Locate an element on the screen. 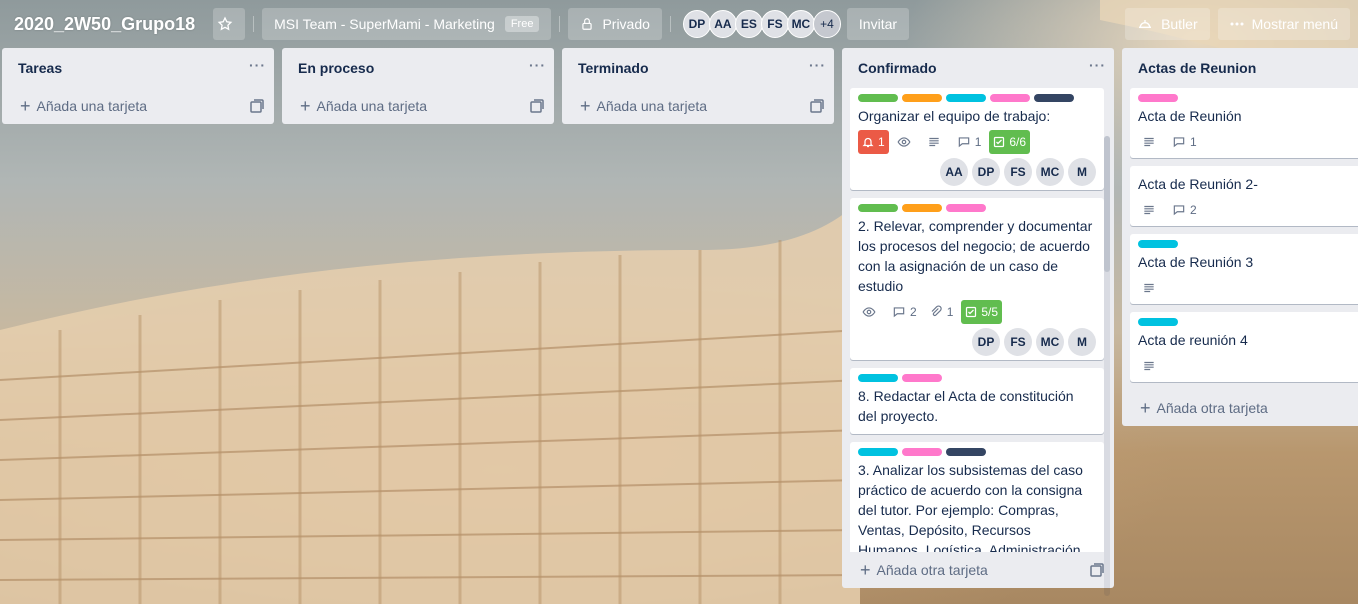  card-title: Acta de Reunión 3 is located at coordinates (1196, 262).